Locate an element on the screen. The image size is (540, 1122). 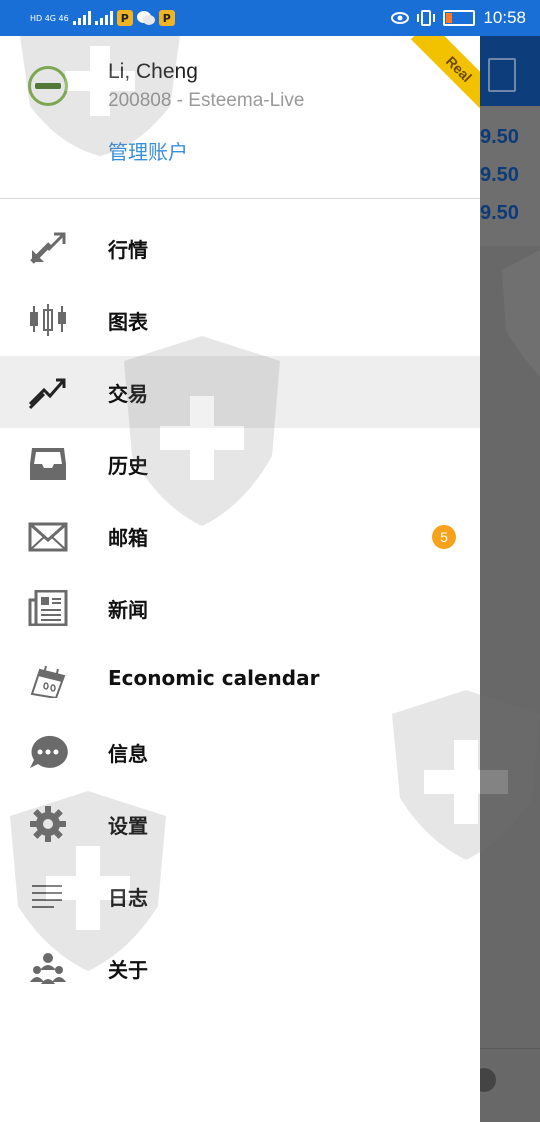
status-left: HD 4G 46 P P is located at coordinates (102, 18).